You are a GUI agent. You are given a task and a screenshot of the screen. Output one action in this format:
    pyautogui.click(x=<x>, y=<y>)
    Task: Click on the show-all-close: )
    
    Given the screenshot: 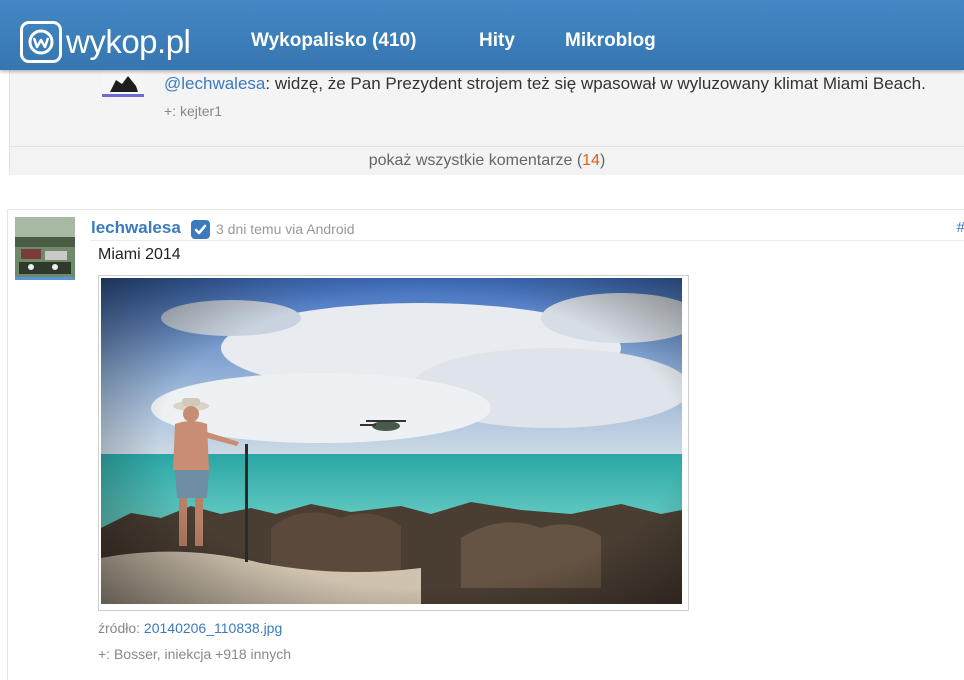 What is the action you would take?
    pyautogui.click(x=602, y=160)
    